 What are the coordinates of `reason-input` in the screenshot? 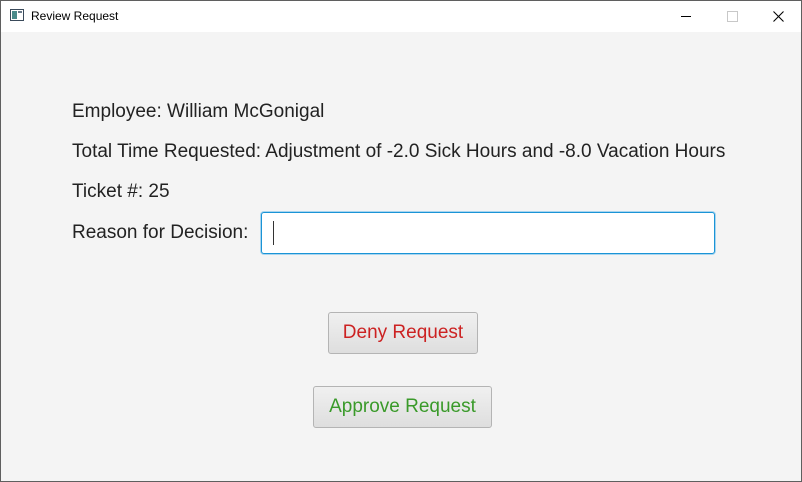 It's located at (488, 233).